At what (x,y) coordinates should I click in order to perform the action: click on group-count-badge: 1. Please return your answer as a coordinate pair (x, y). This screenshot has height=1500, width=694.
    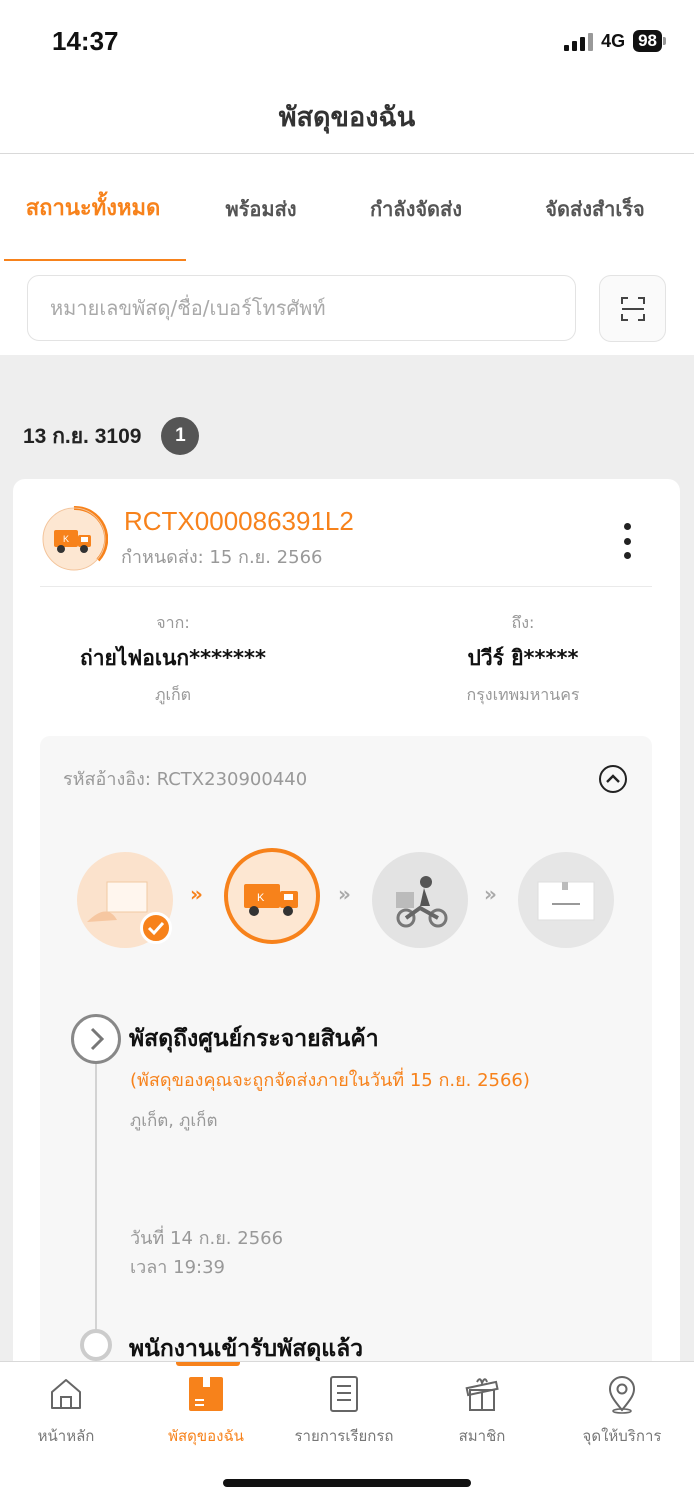
    Looking at the image, I should click on (180, 436).